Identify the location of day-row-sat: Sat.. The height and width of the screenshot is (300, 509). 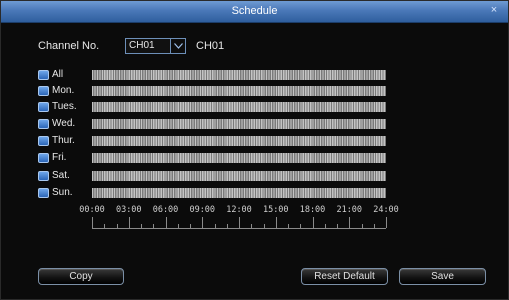
(218, 176).